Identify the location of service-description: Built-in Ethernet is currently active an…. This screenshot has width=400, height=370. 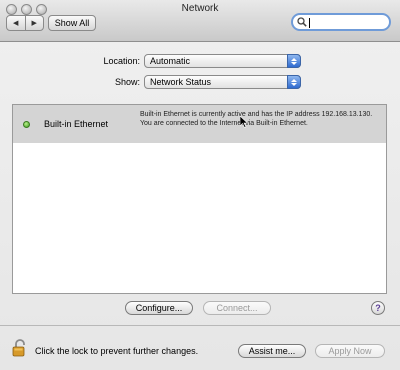
(256, 119).